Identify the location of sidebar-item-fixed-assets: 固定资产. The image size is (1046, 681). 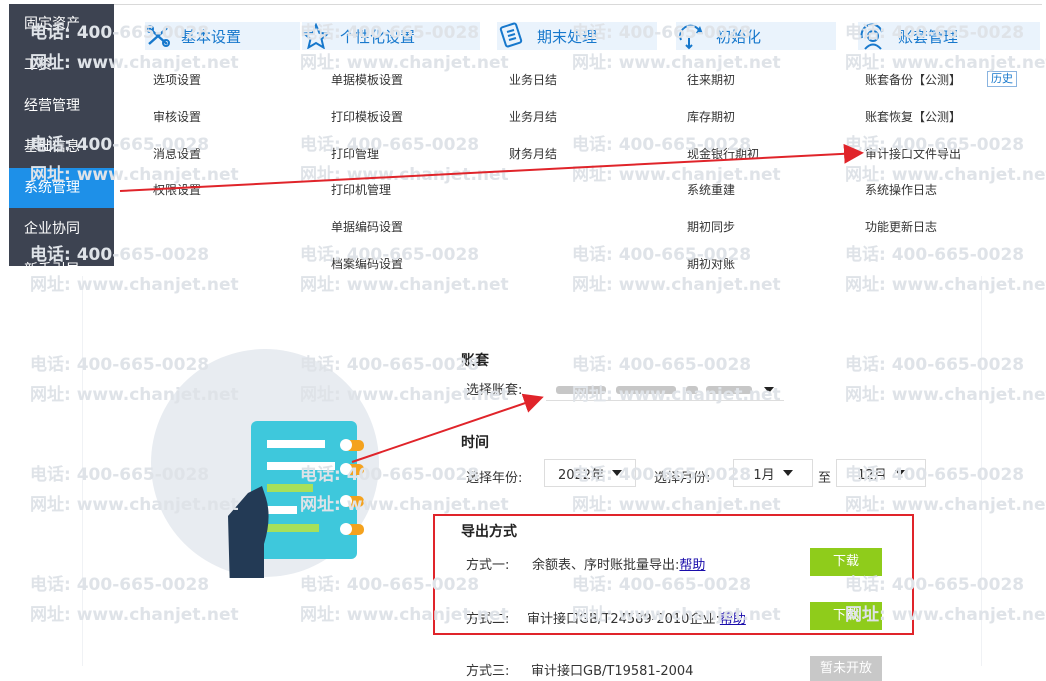
(61, 24).